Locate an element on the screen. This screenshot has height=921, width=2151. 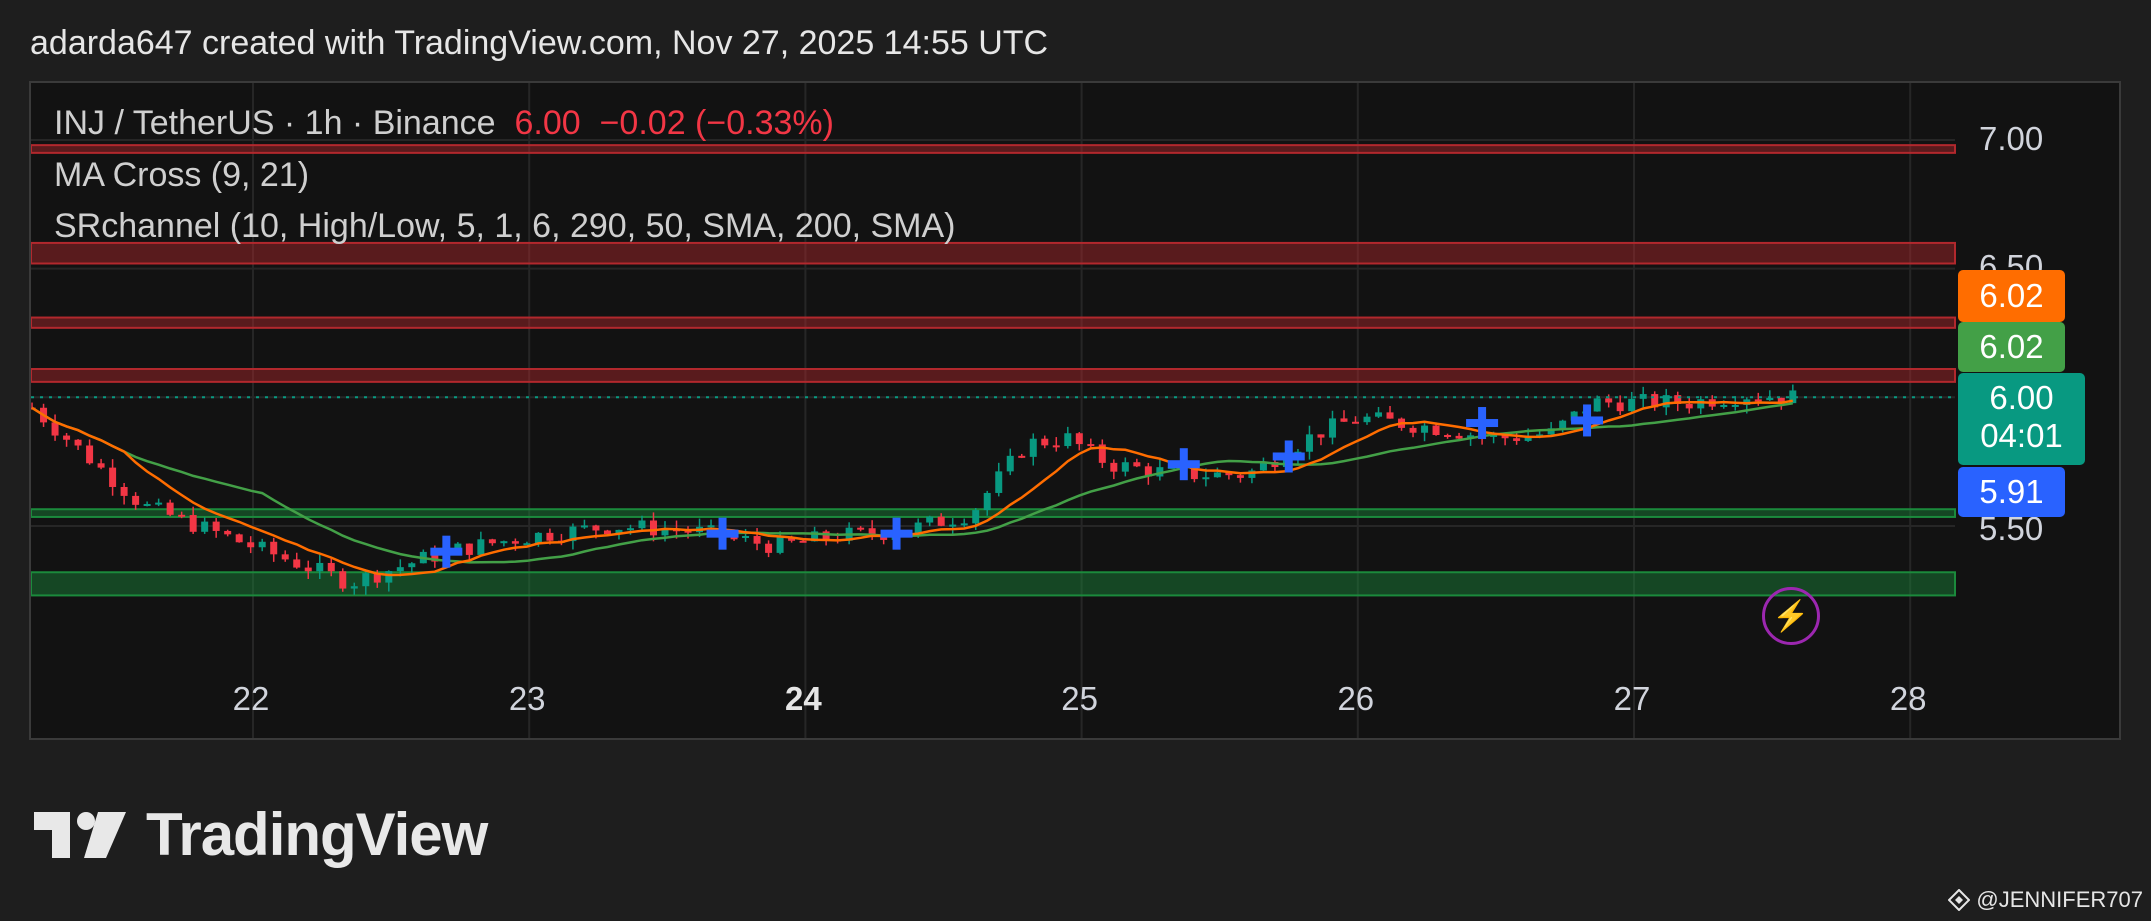
cross-price-tag: 5.91 is located at coordinates (2011, 492).